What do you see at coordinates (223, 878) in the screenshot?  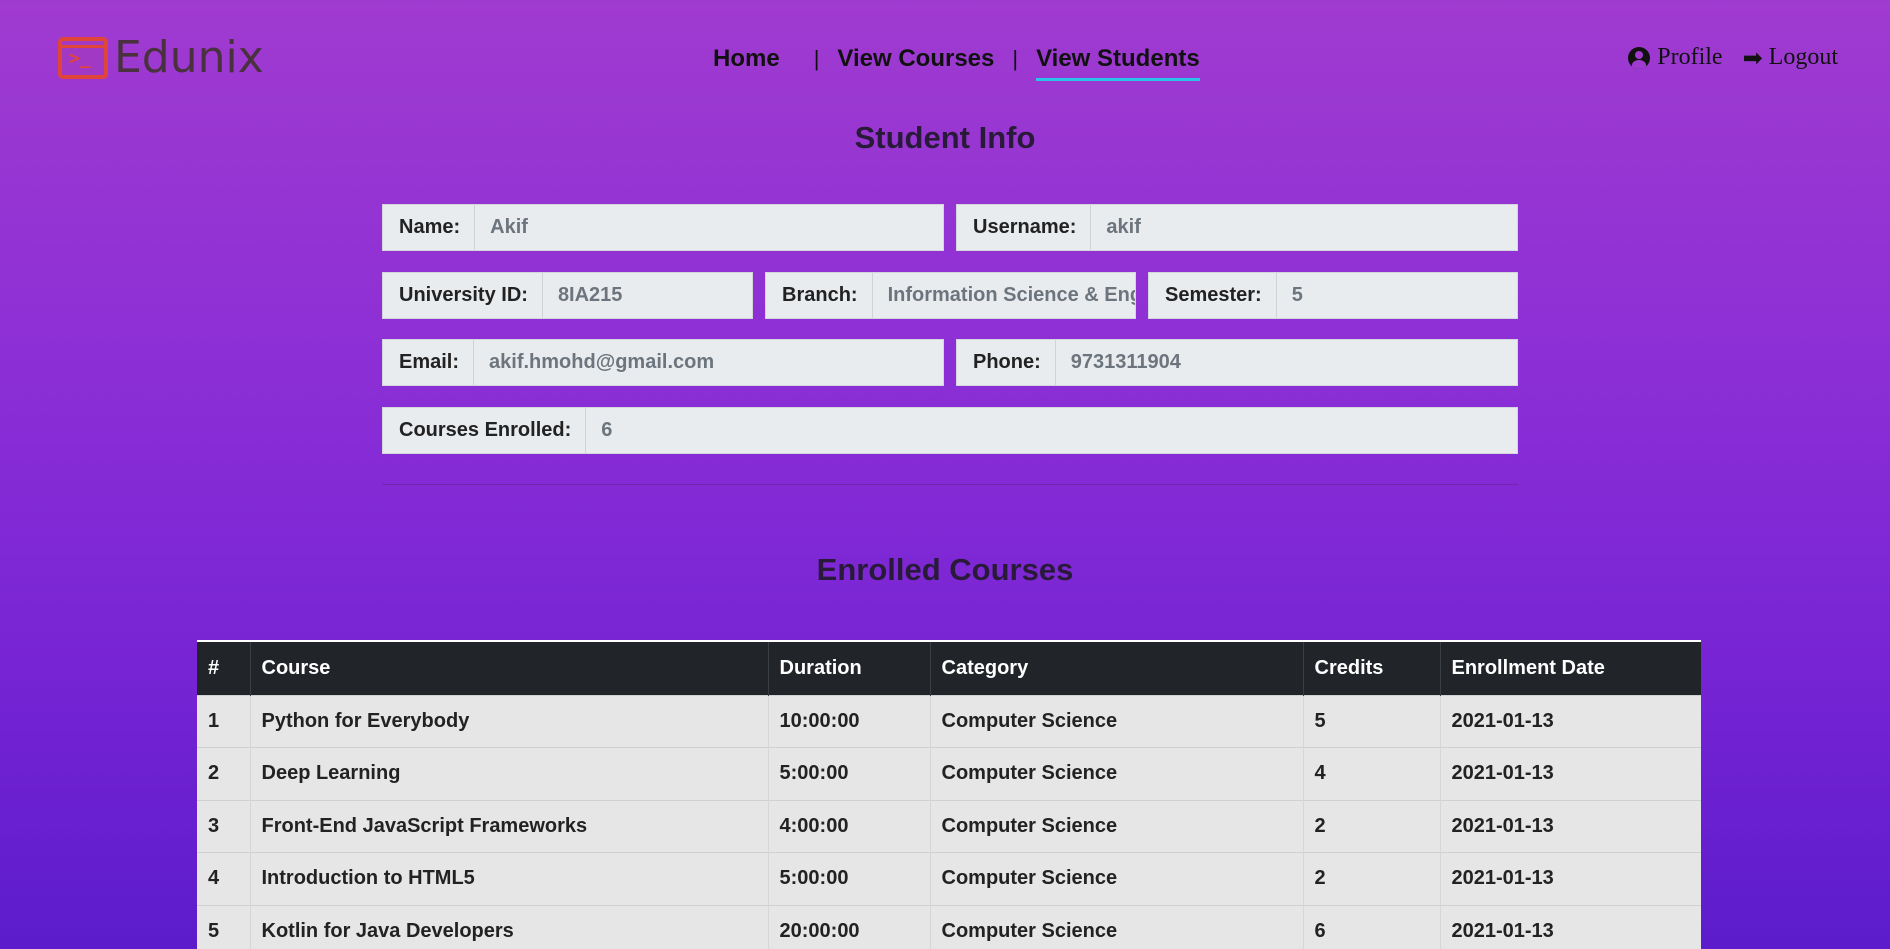 I see `cell-number: 4` at bounding box center [223, 878].